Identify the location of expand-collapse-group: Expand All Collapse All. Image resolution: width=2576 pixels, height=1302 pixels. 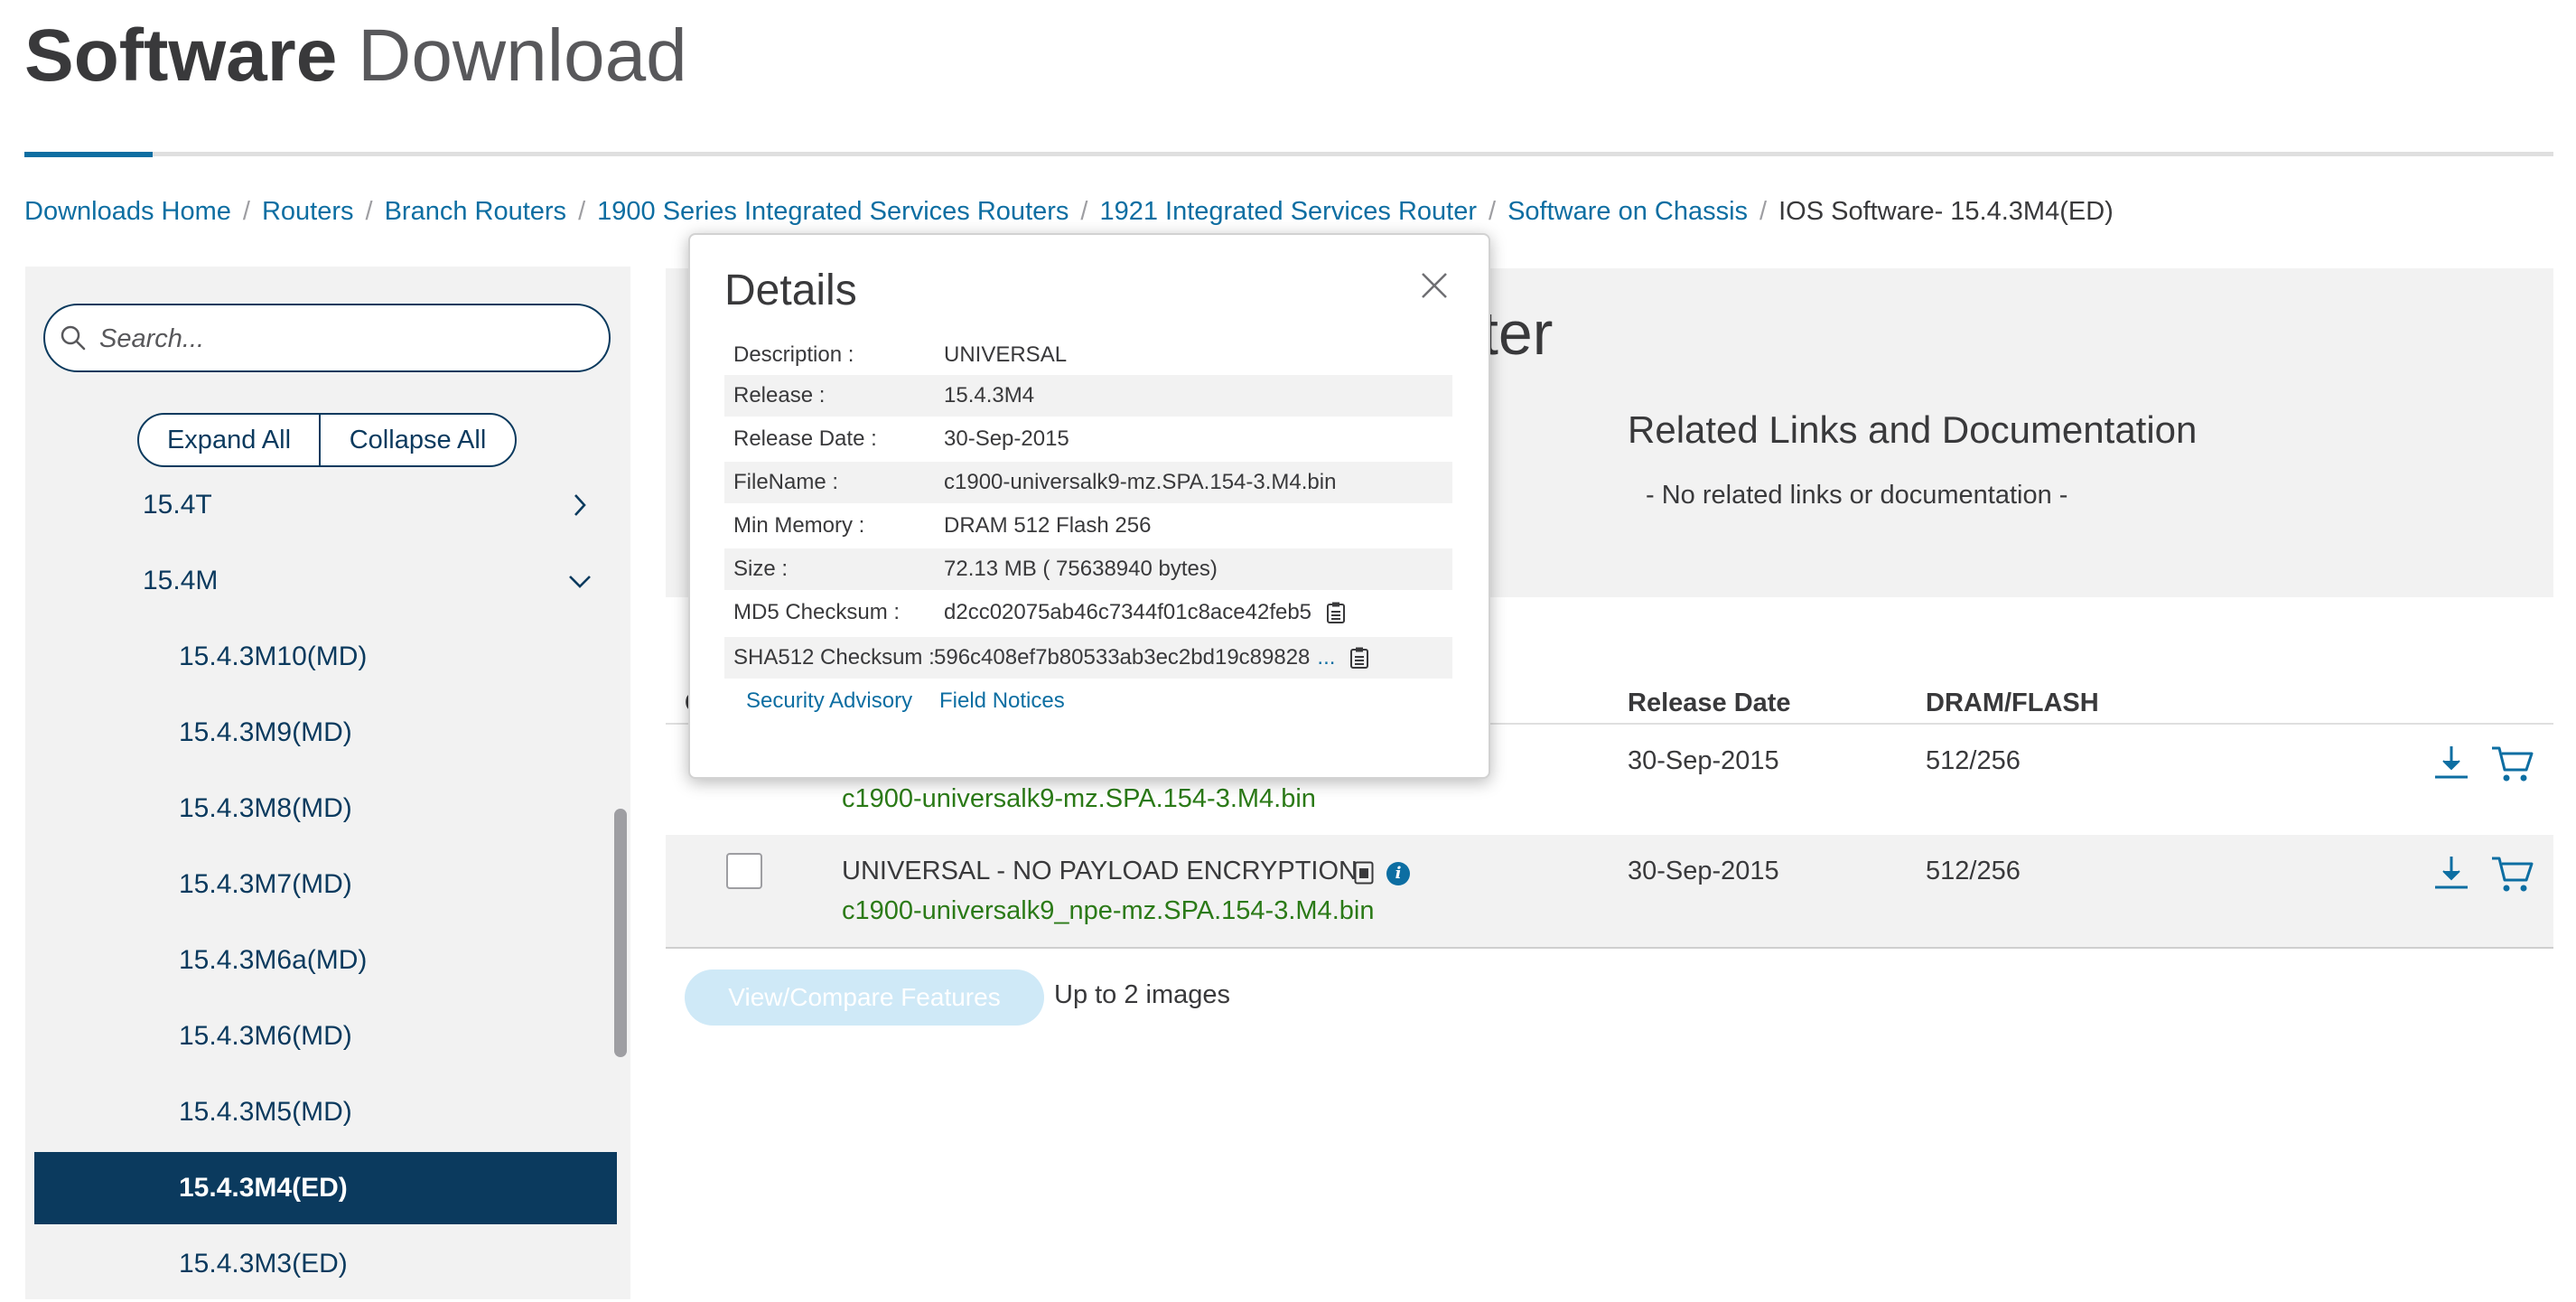
(327, 440).